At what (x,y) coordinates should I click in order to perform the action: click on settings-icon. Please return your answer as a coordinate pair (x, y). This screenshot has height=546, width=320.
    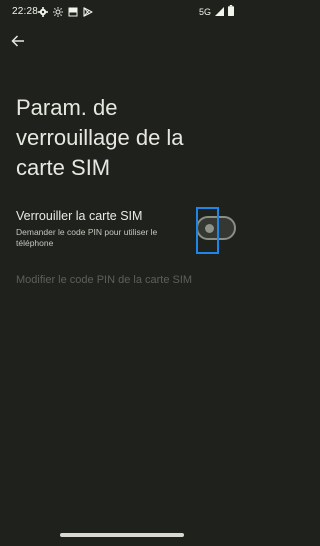
    Looking at the image, I should click on (43, 12).